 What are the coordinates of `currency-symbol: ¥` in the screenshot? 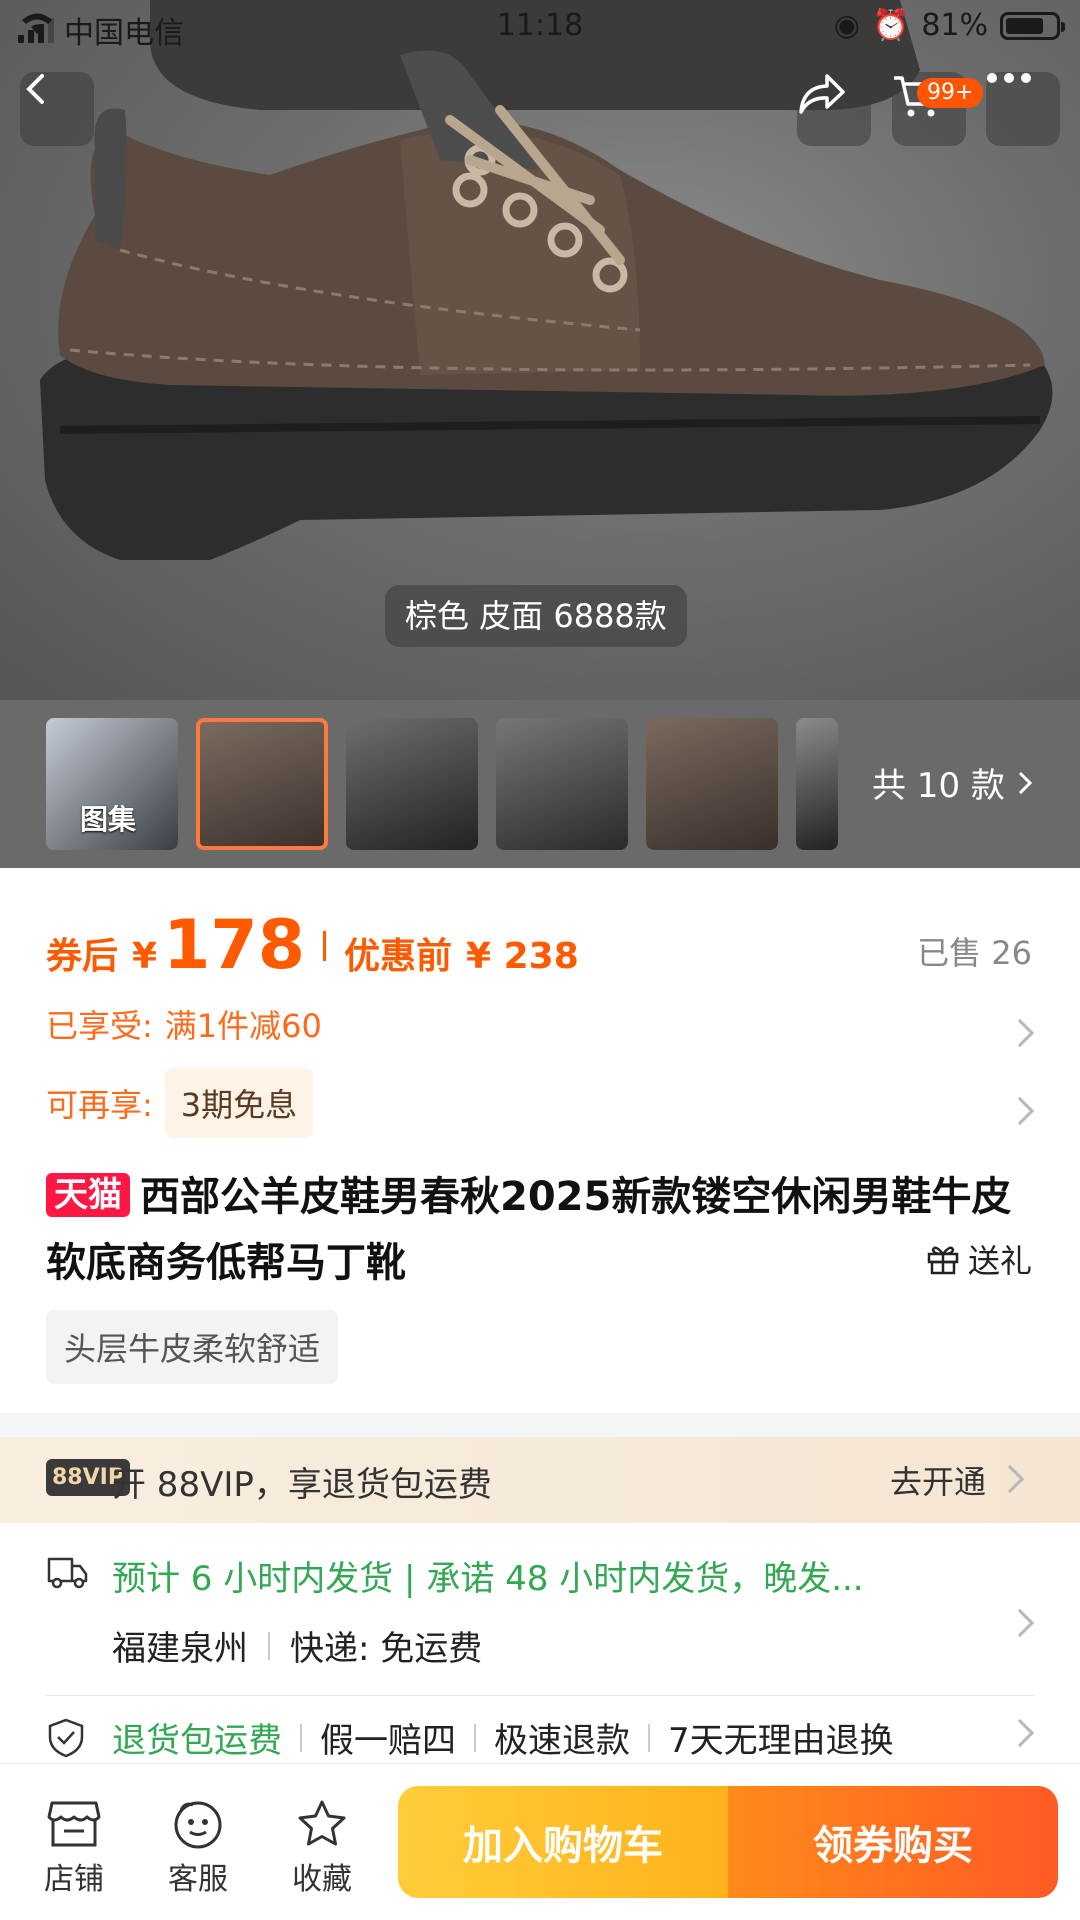 It's located at (145, 956).